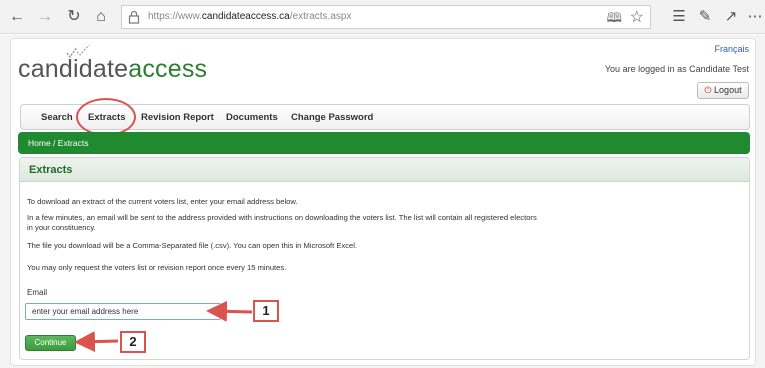  What do you see at coordinates (61, 227) in the screenshot?
I see `instruction-paragraph: in your constituency.` at bounding box center [61, 227].